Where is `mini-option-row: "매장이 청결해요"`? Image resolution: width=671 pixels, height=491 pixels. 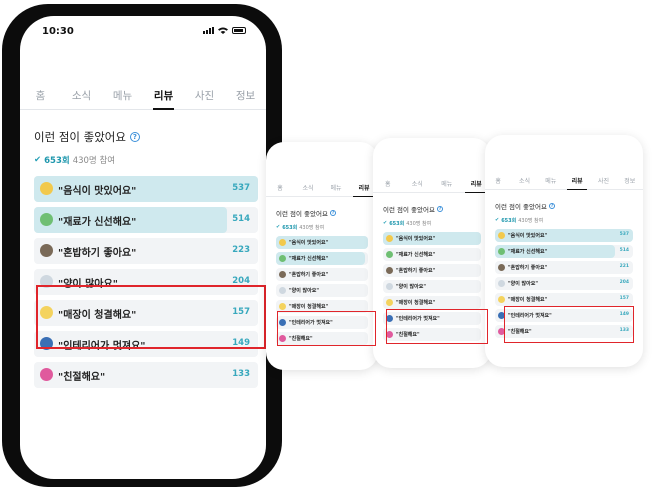 mini-option-row: "매장이 청결해요" is located at coordinates (432, 302).